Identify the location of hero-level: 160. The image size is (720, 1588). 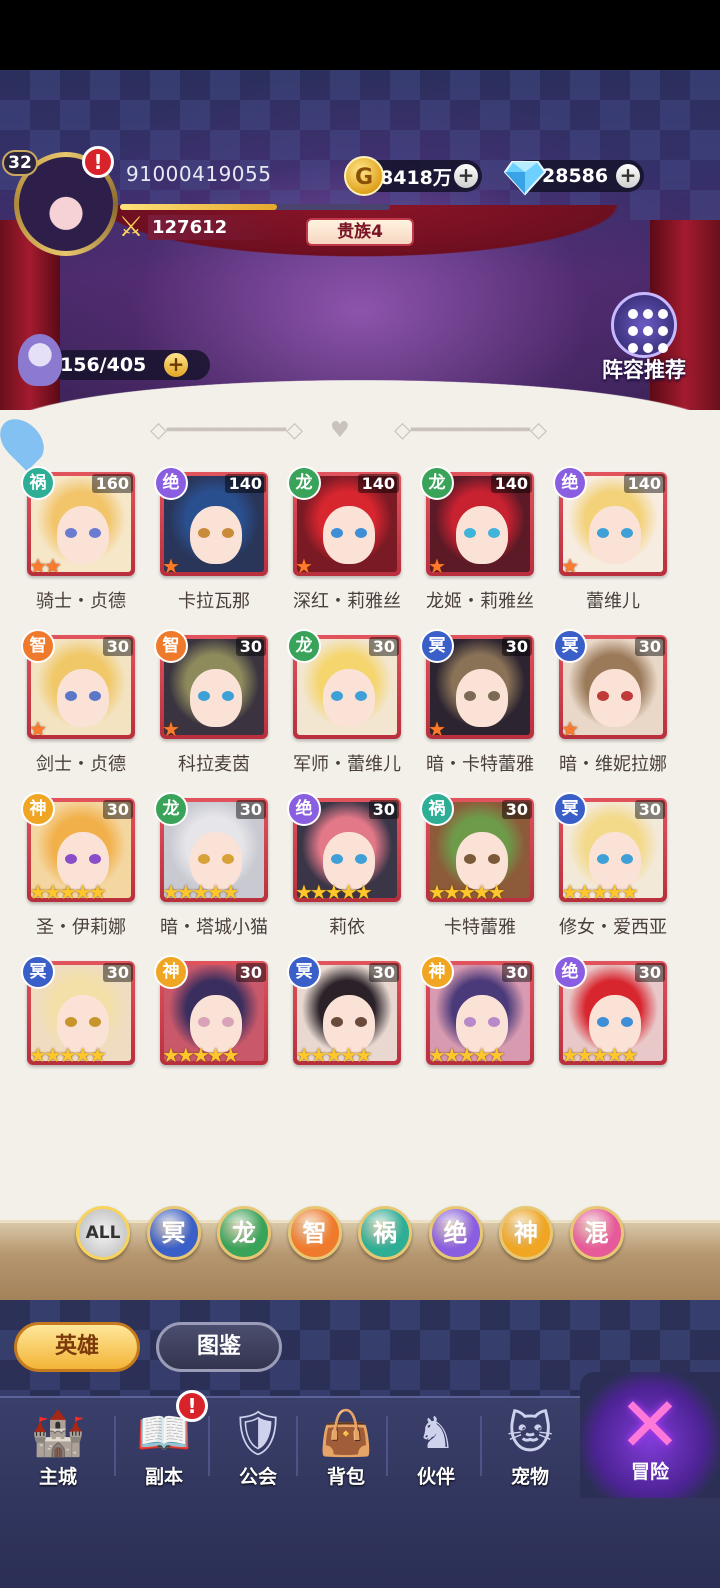
(112, 483).